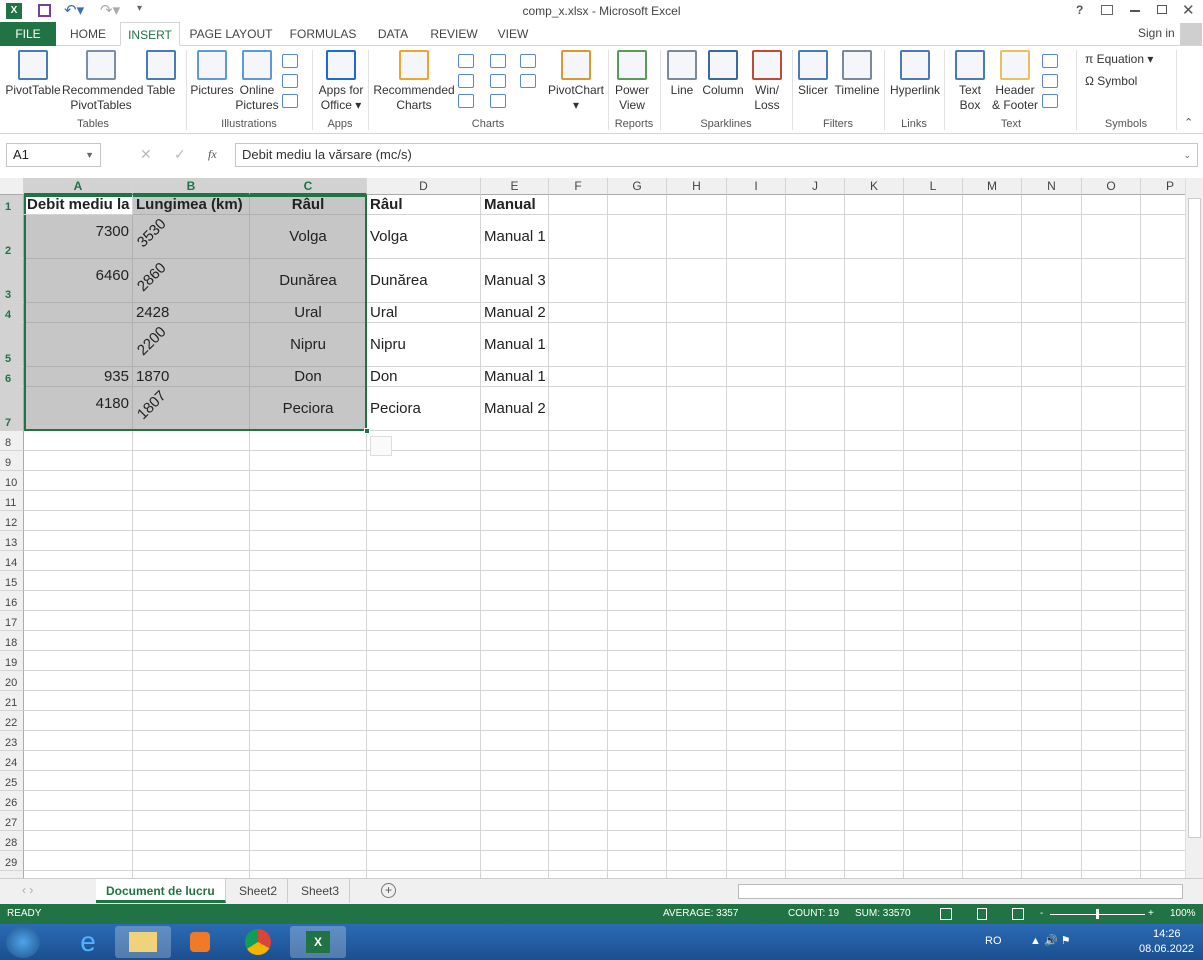 This screenshot has width=1203, height=960. I want to click on cell-K30, so click(874, 874).